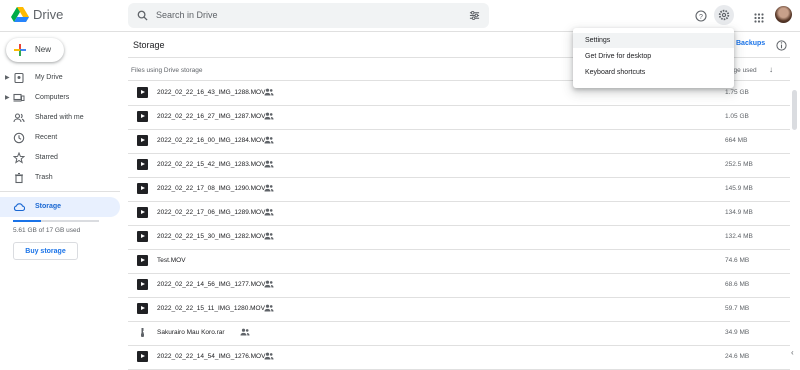  I want to click on file-size: 145.9 MB, so click(739, 188).